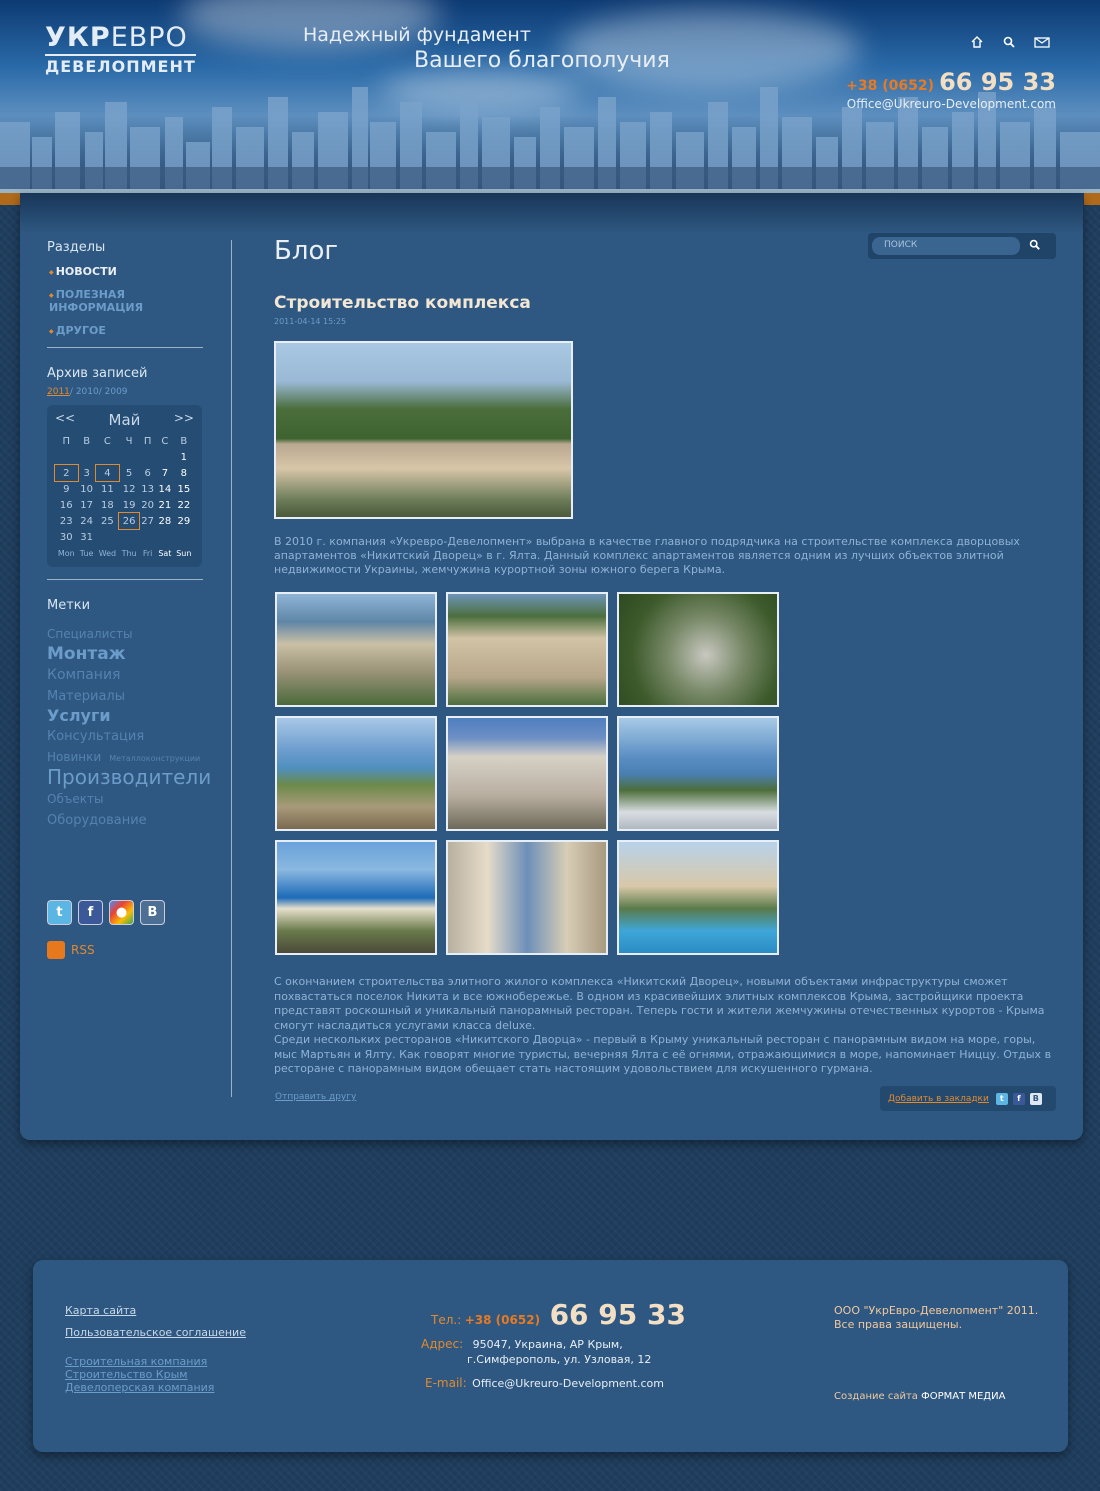  Describe the element at coordinates (127, 330) in the screenshot. I see `menu-item-other: ДРУГОЕ` at that location.